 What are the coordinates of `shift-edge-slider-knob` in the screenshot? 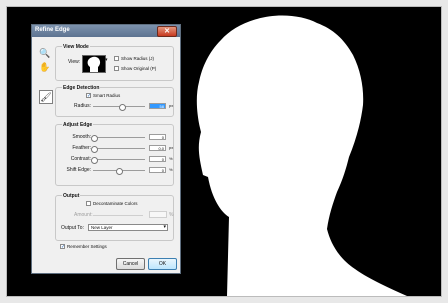 It's located at (119, 171).